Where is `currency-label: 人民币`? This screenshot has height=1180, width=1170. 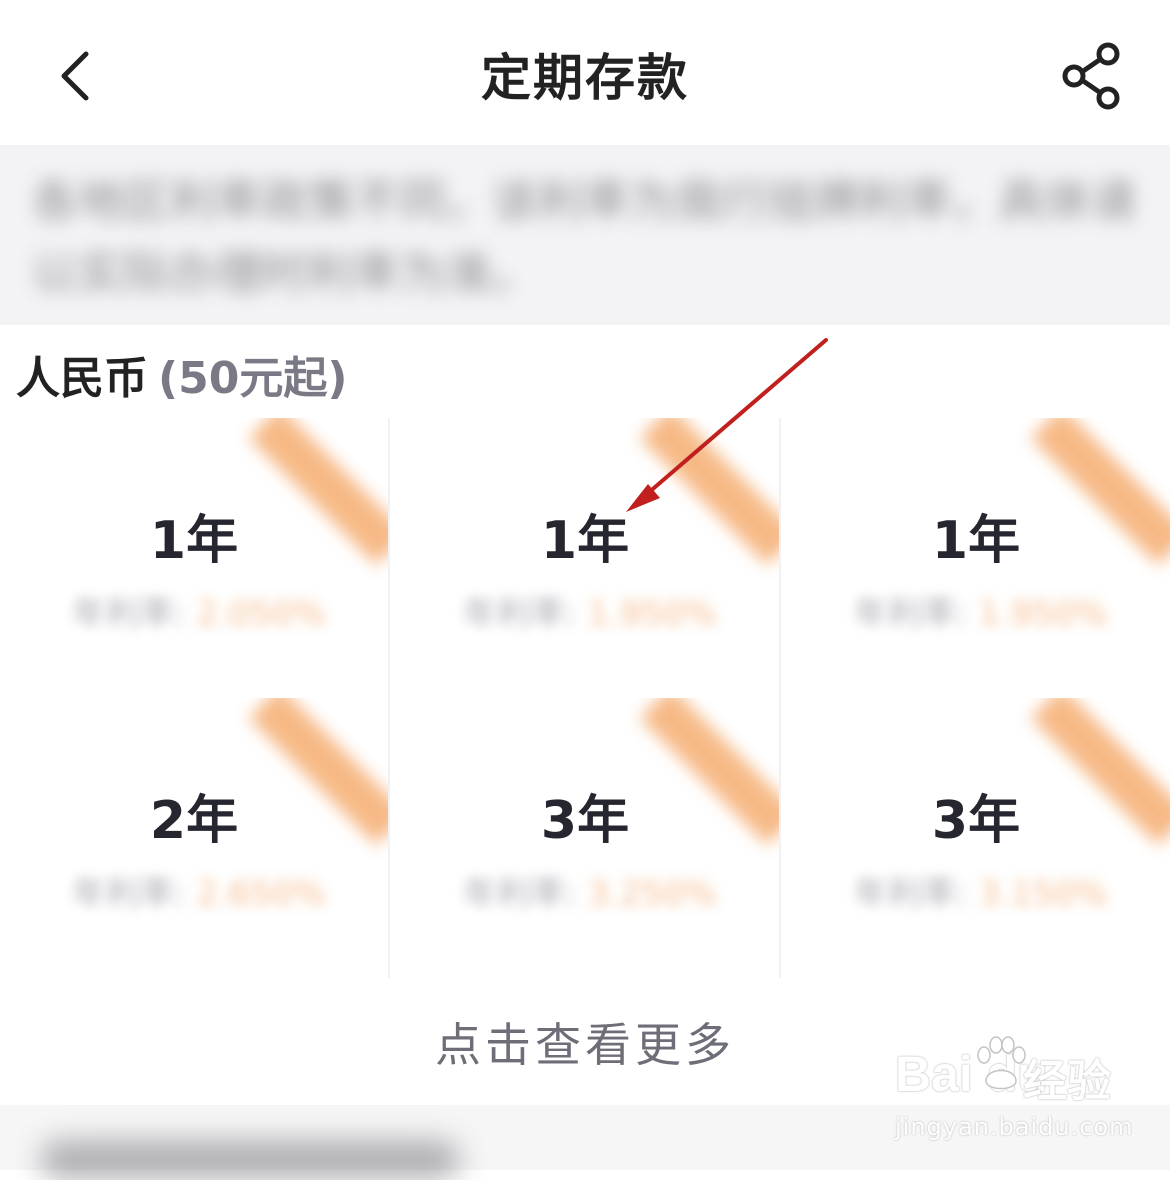
currency-label: 人民币 is located at coordinates (82, 378).